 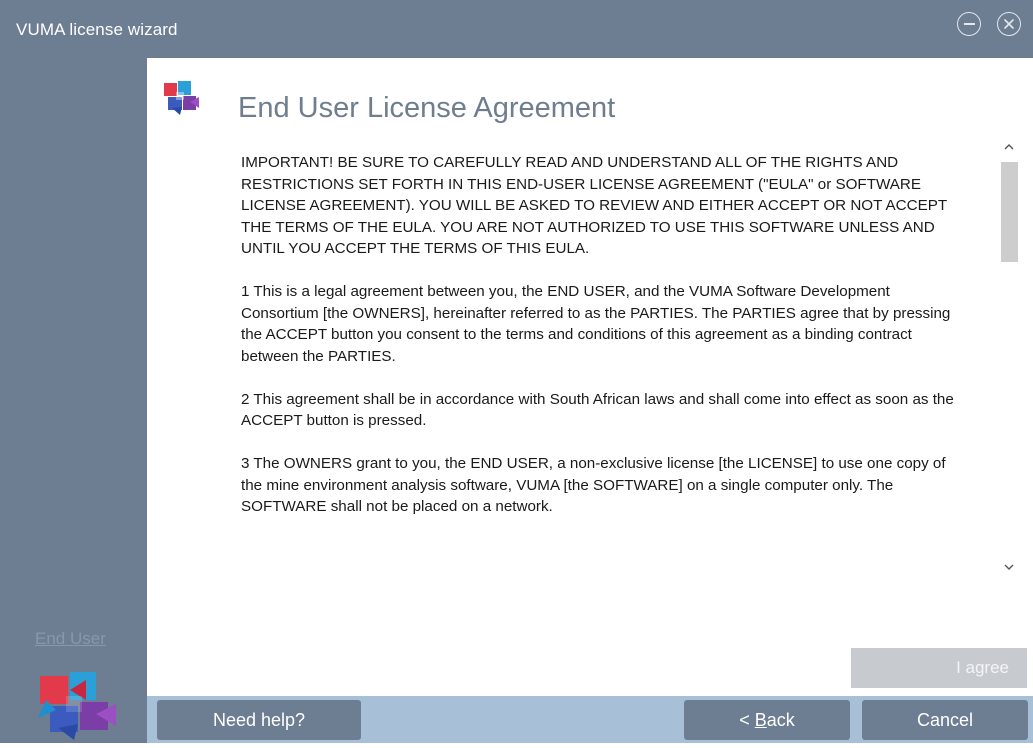 What do you see at coordinates (969, 24) in the screenshot?
I see `minimize-circle-icon` at bounding box center [969, 24].